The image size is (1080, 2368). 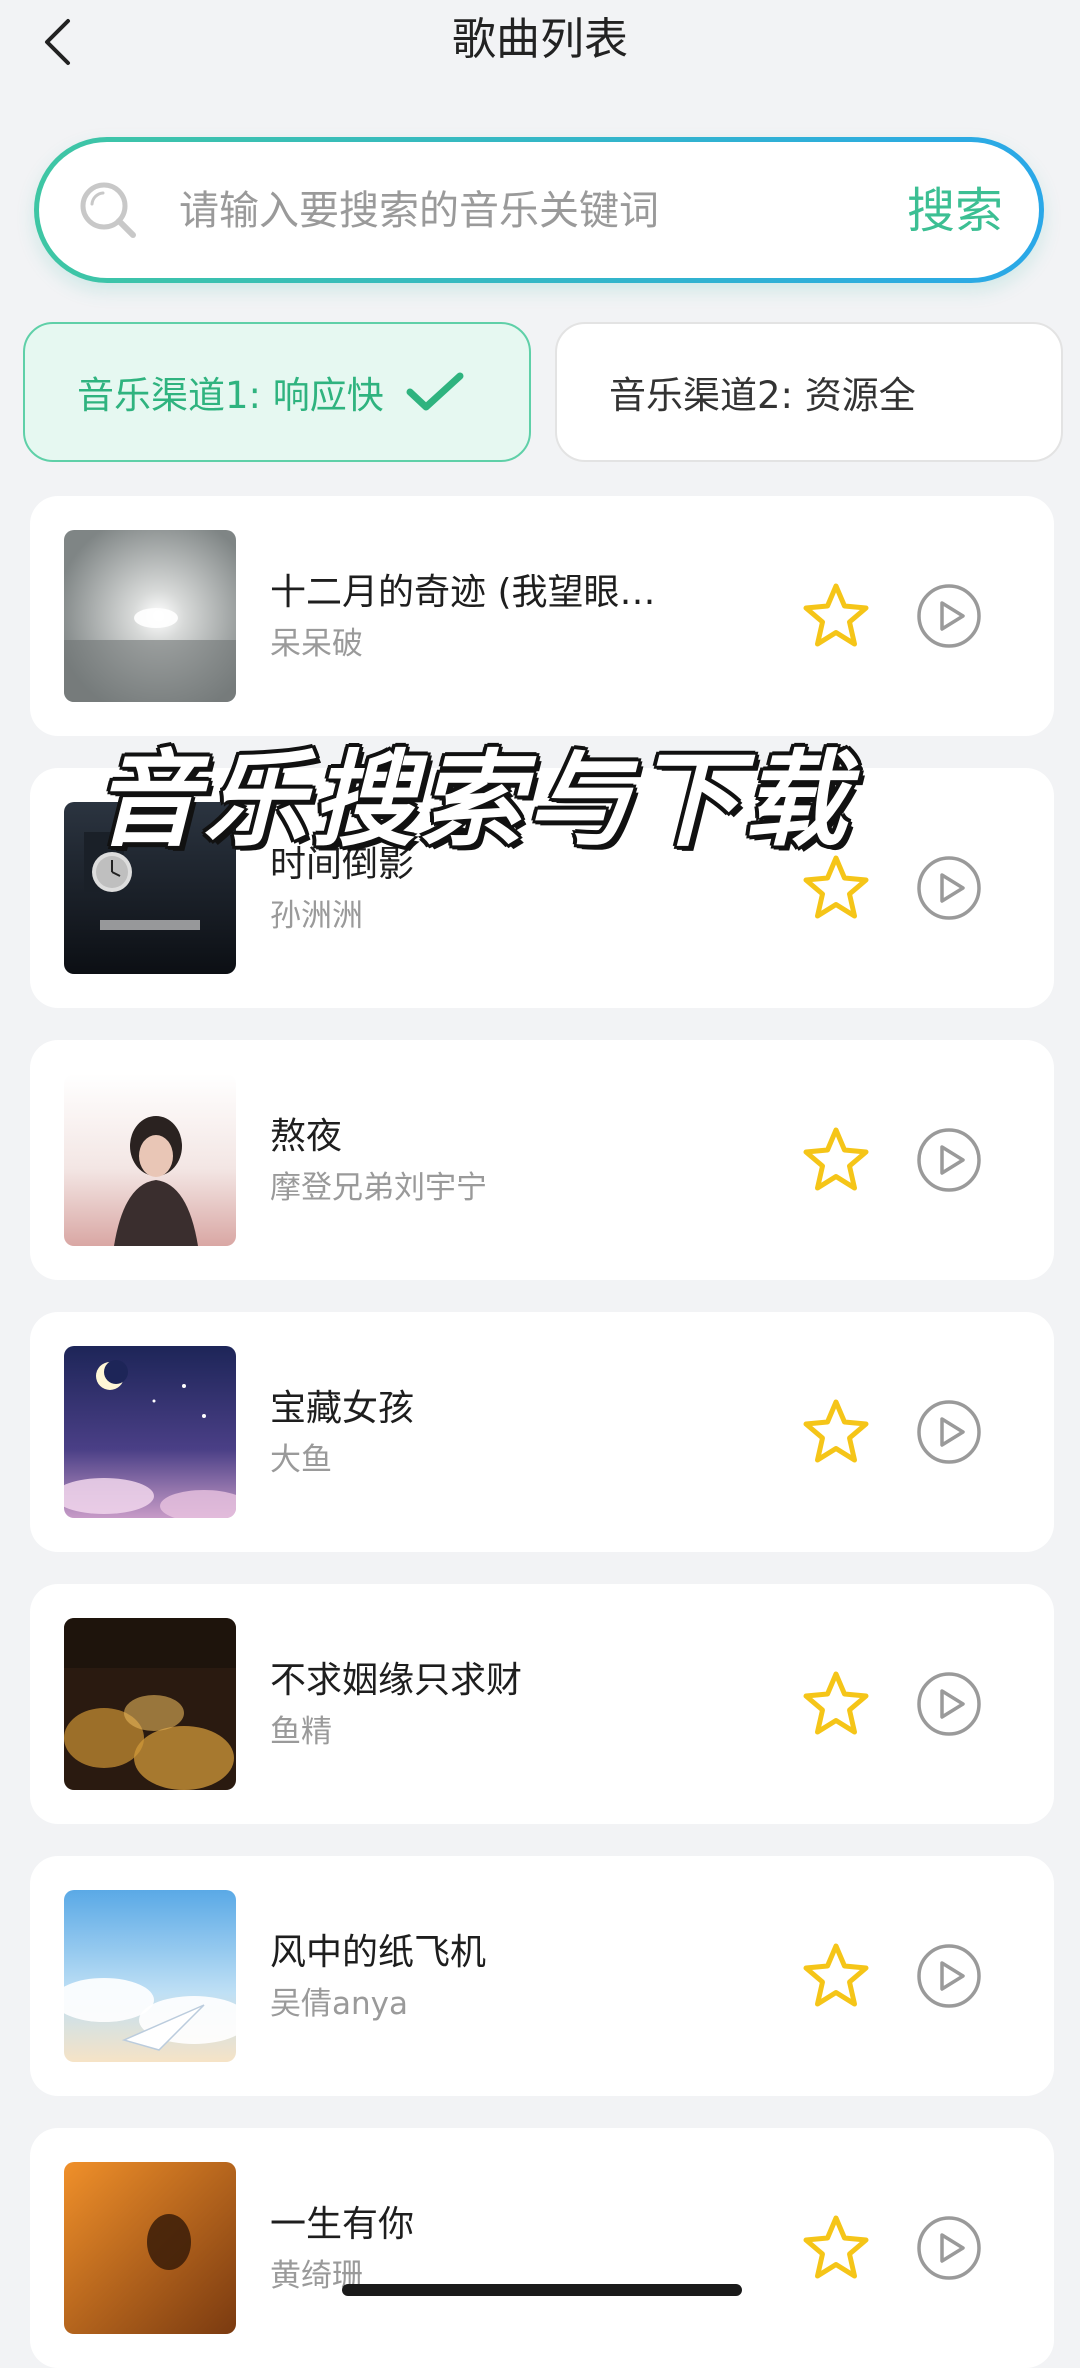 What do you see at coordinates (342, 864) in the screenshot?
I see `song-title: 时间倒影` at bounding box center [342, 864].